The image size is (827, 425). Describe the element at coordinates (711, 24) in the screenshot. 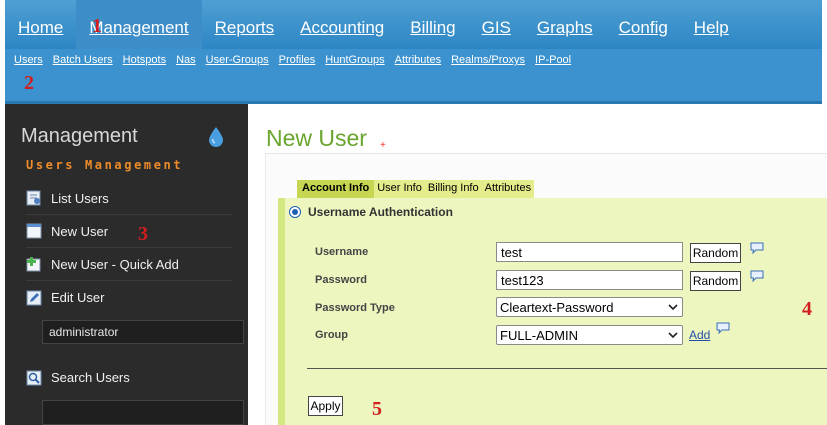

I see `menu-help: Help` at that location.